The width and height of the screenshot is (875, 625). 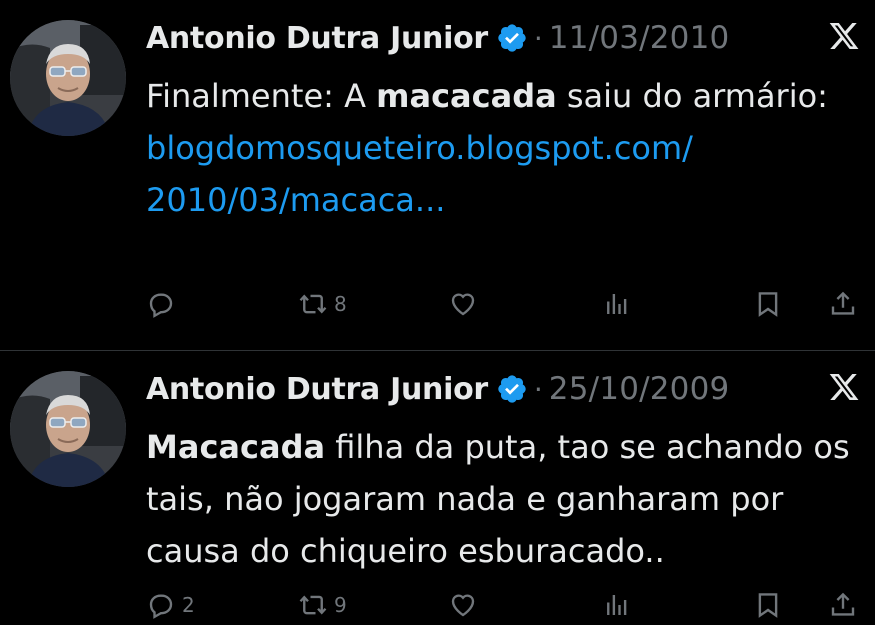 I want to click on retweet-button: 8, so click(x=322, y=304).